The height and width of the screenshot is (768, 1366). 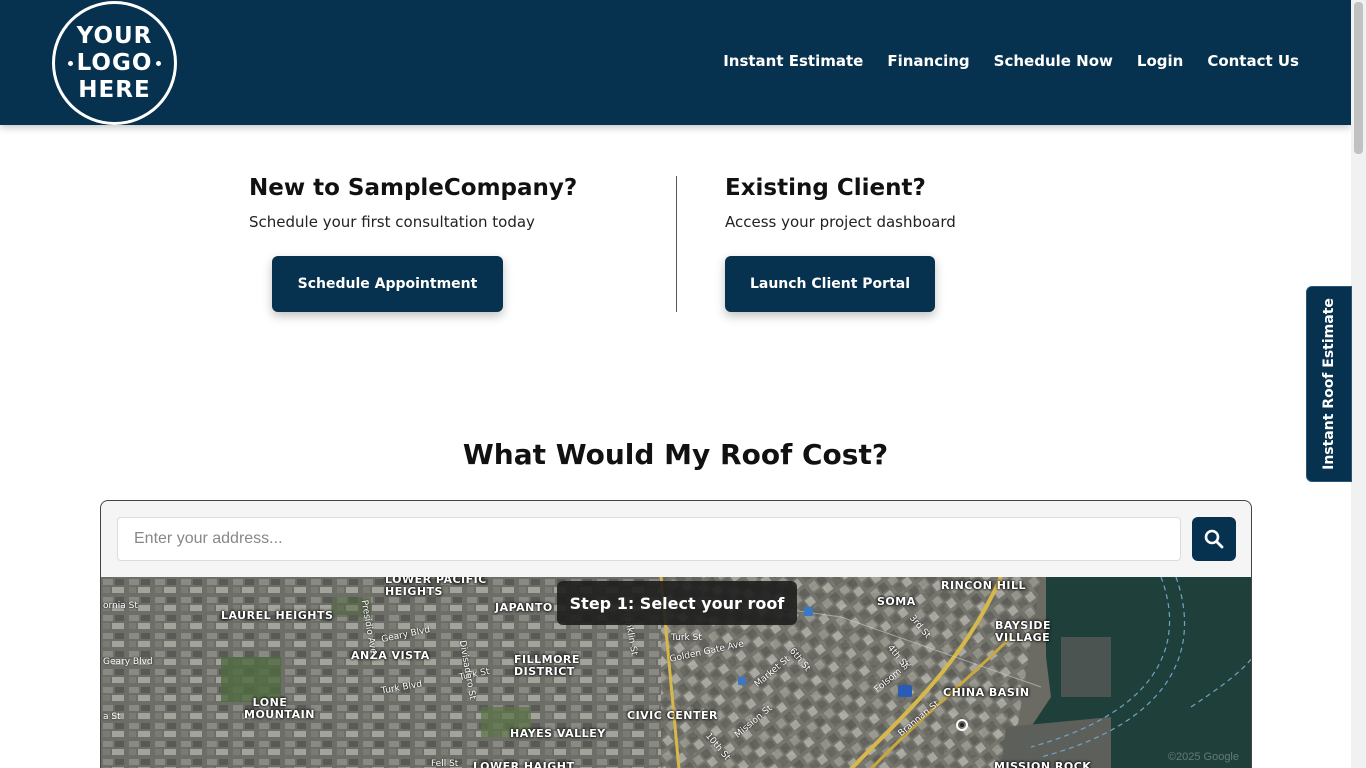 What do you see at coordinates (279, 708) in the screenshot?
I see `map-label-lone-mountain: LONE MOUNTAIN` at bounding box center [279, 708].